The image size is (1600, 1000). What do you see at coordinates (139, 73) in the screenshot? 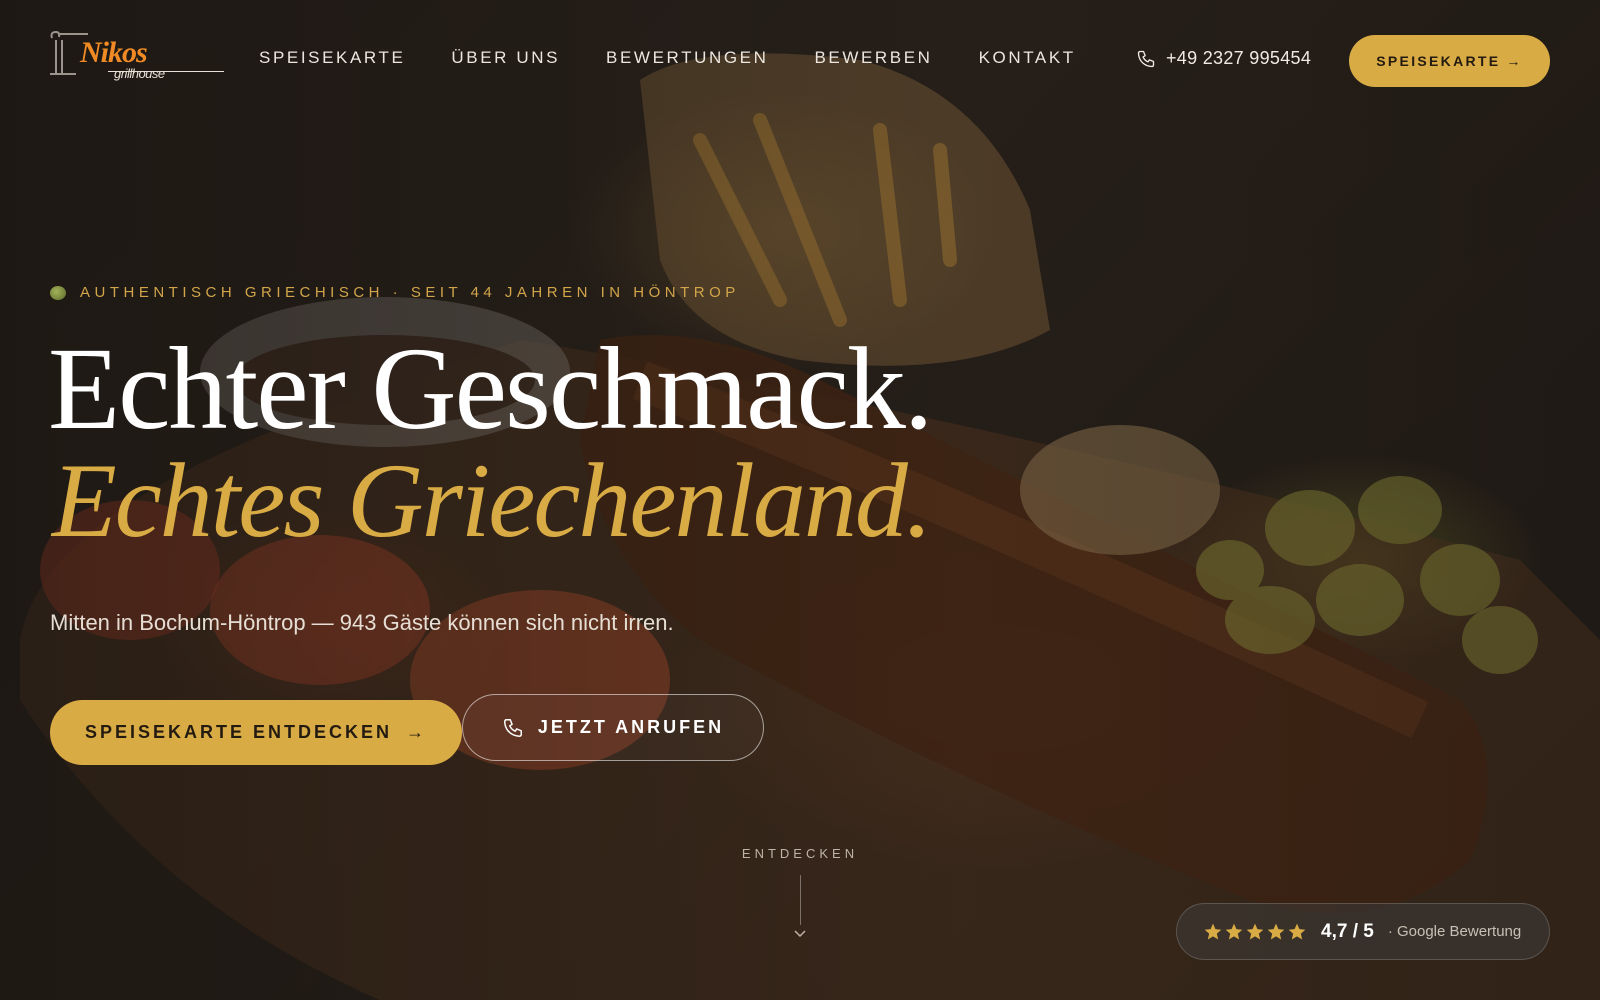
I see `logo-subtitle: grillhouse` at bounding box center [139, 73].